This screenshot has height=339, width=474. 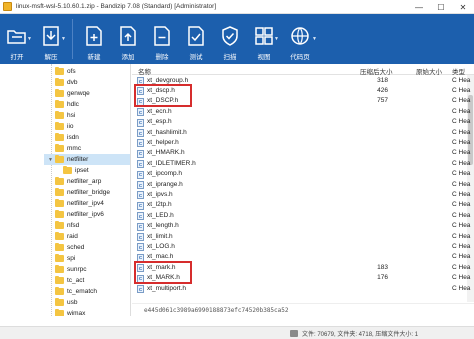 I want to click on file-name: xt_ipcomp.h, so click(x=165, y=174).